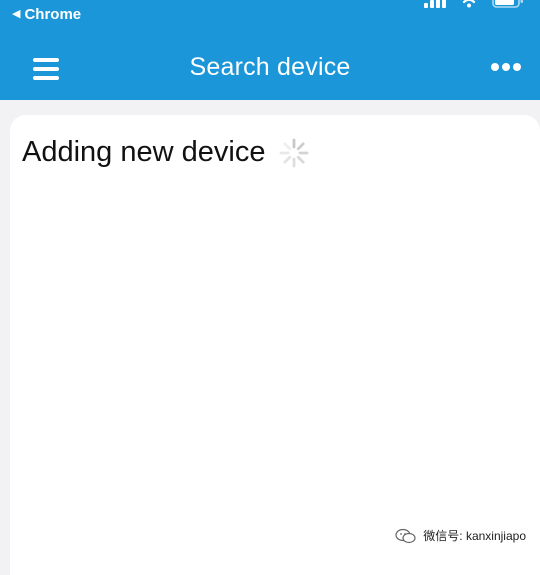 Image resolution: width=540 pixels, height=575 pixels. I want to click on wechat-logo-icon, so click(406, 536).